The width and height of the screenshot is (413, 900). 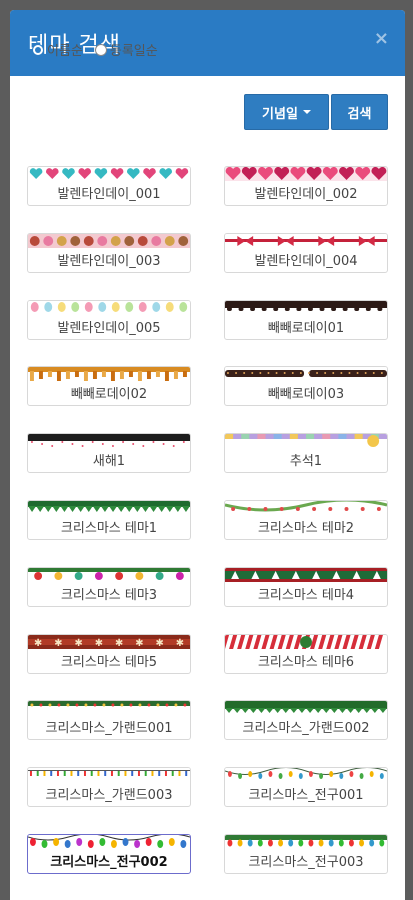 What do you see at coordinates (109, 641) in the screenshot?
I see `theme-preview-strip: ✱ ✱ ✱ ✱ ✱ ✱ ✱ ✱` at bounding box center [109, 641].